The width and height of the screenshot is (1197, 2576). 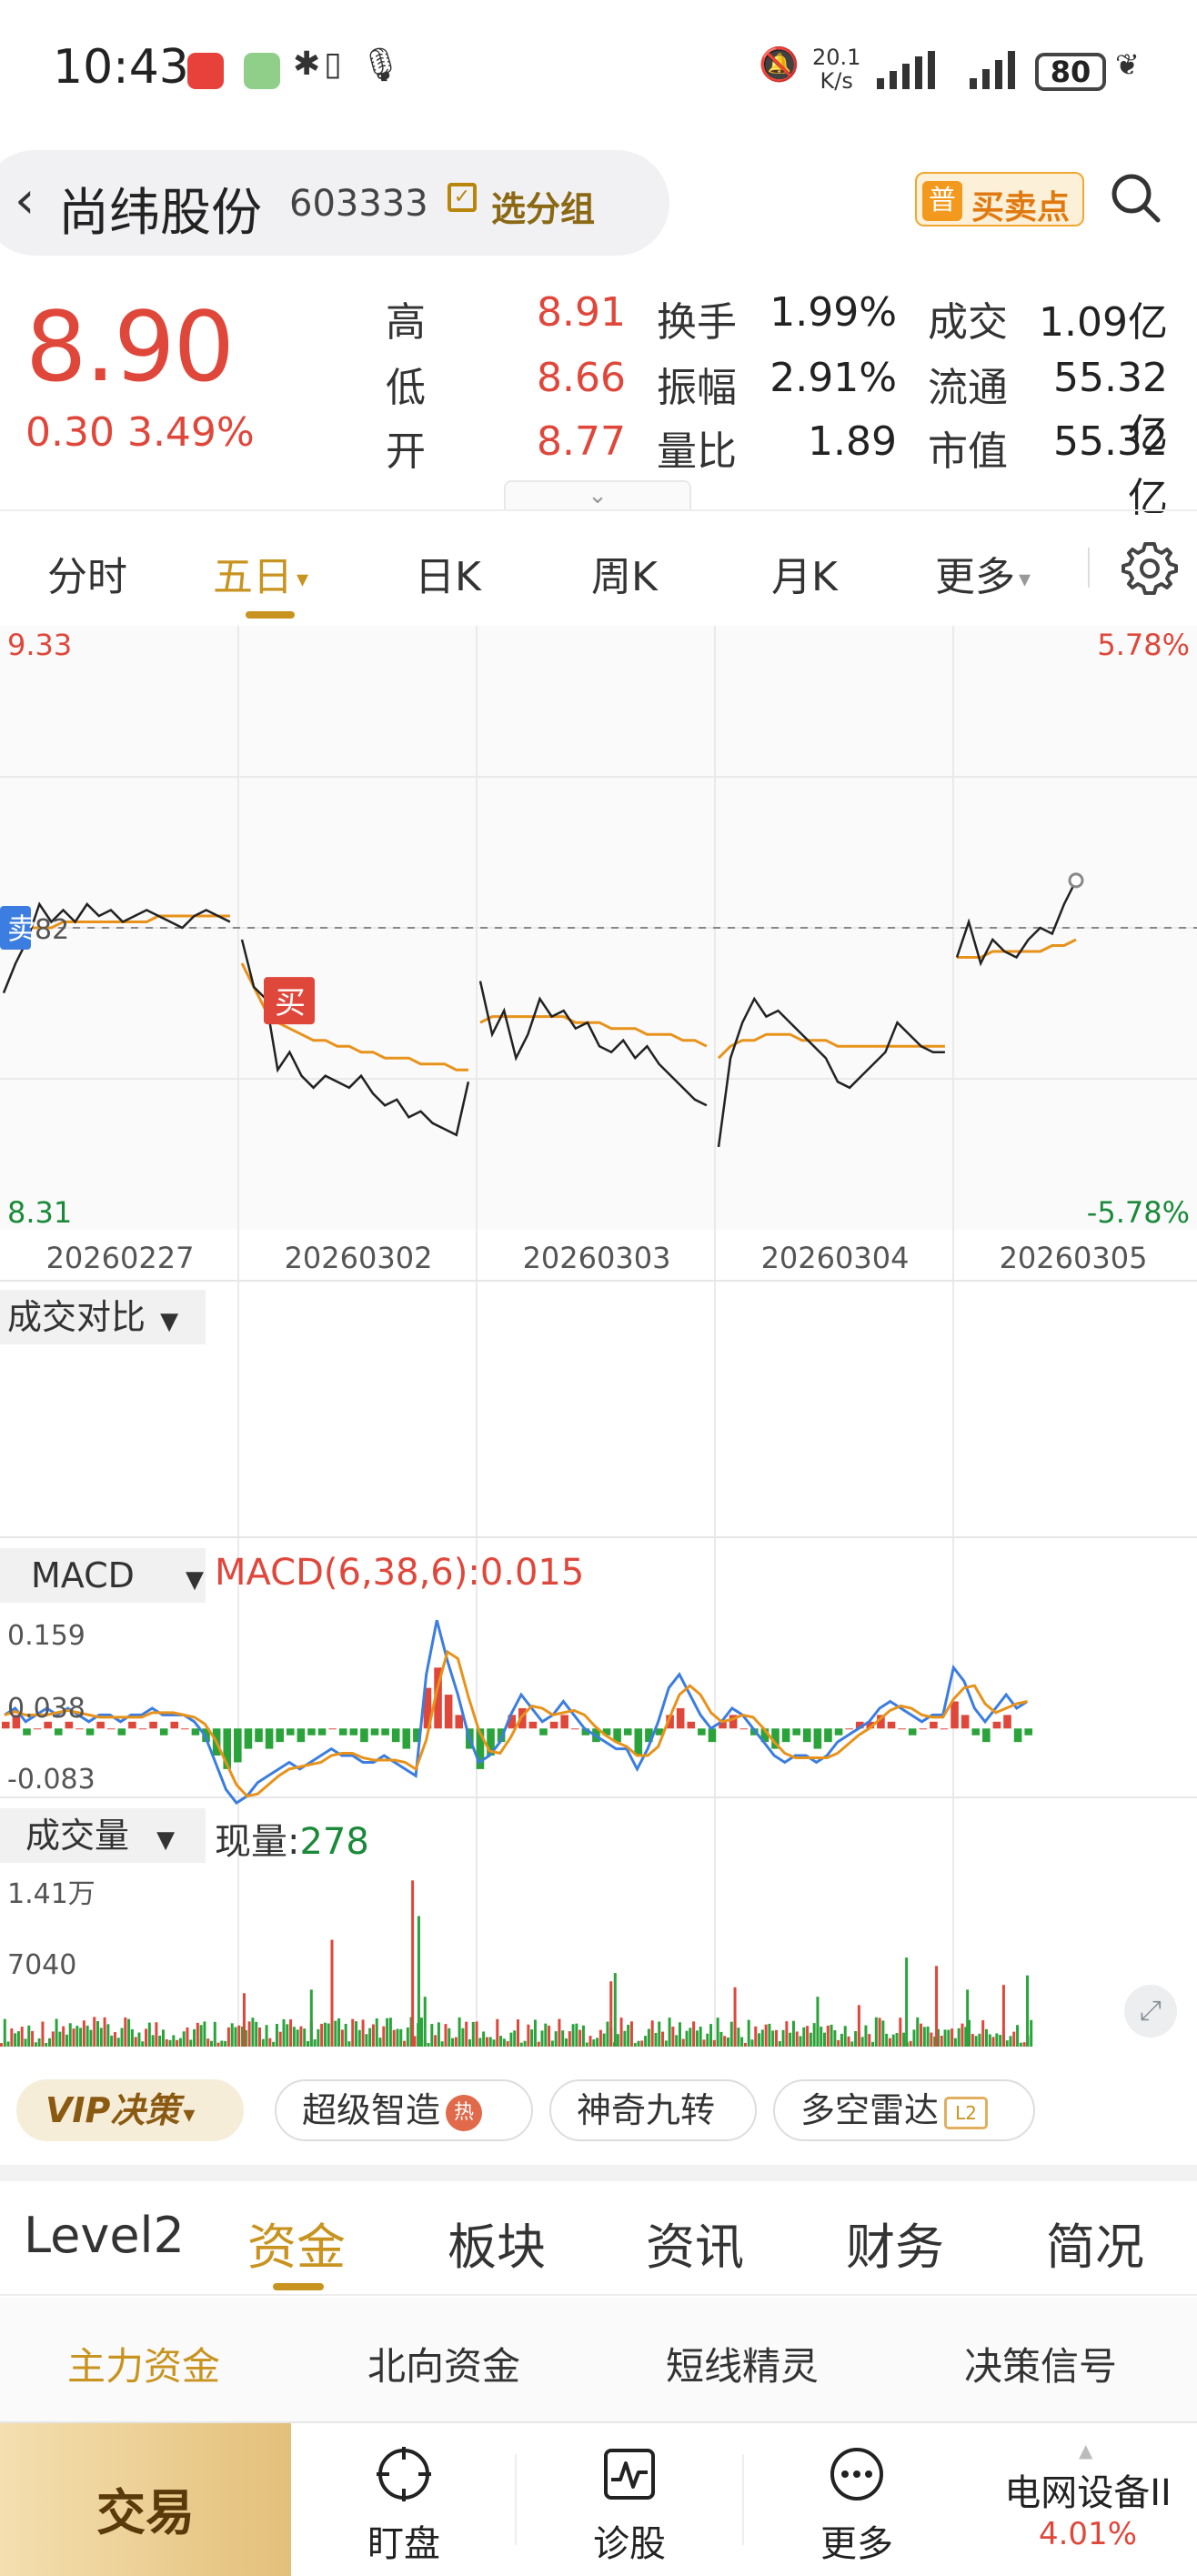 What do you see at coordinates (298, 2286) in the screenshot?
I see `active-tab-indicator` at bounding box center [298, 2286].